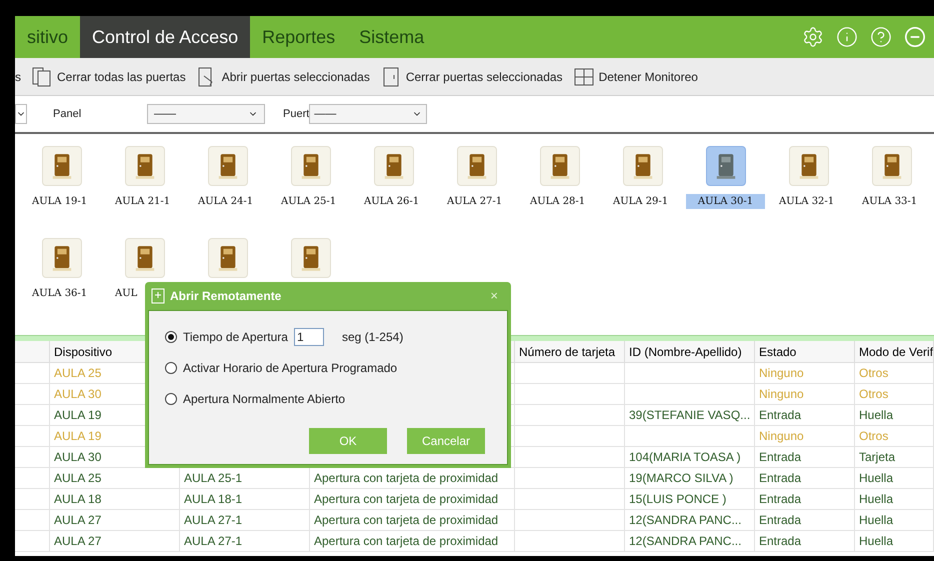  I want to click on dialog-title: Abrir Remotamente, so click(226, 296).